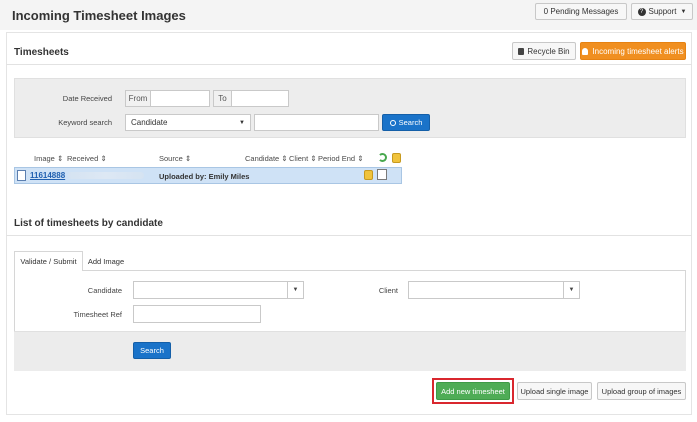 This screenshot has height=422, width=697. I want to click on col-candidate-header: Candidate ⇕, so click(266, 158).